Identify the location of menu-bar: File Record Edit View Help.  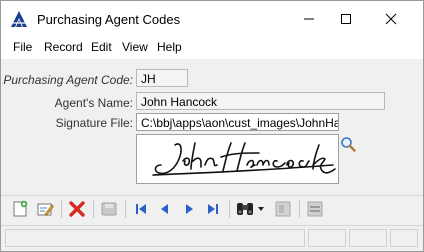
(212, 48).